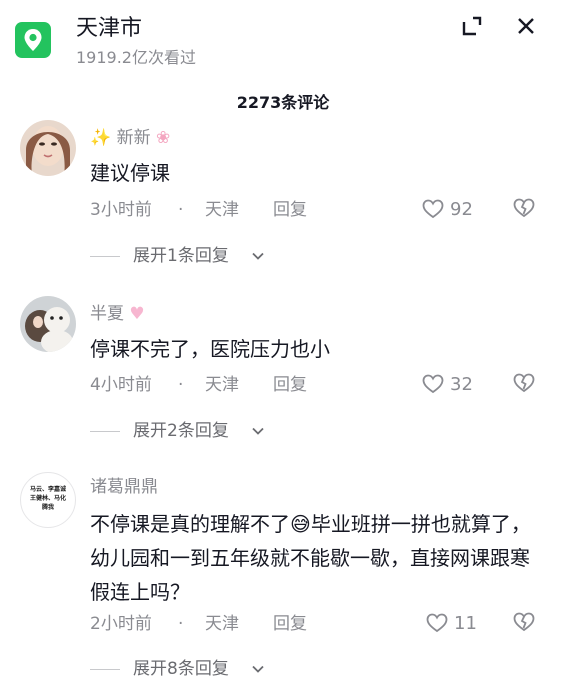 The width and height of the screenshot is (566, 681). What do you see at coordinates (33, 40) in the screenshot?
I see `location-pin-icon` at bounding box center [33, 40].